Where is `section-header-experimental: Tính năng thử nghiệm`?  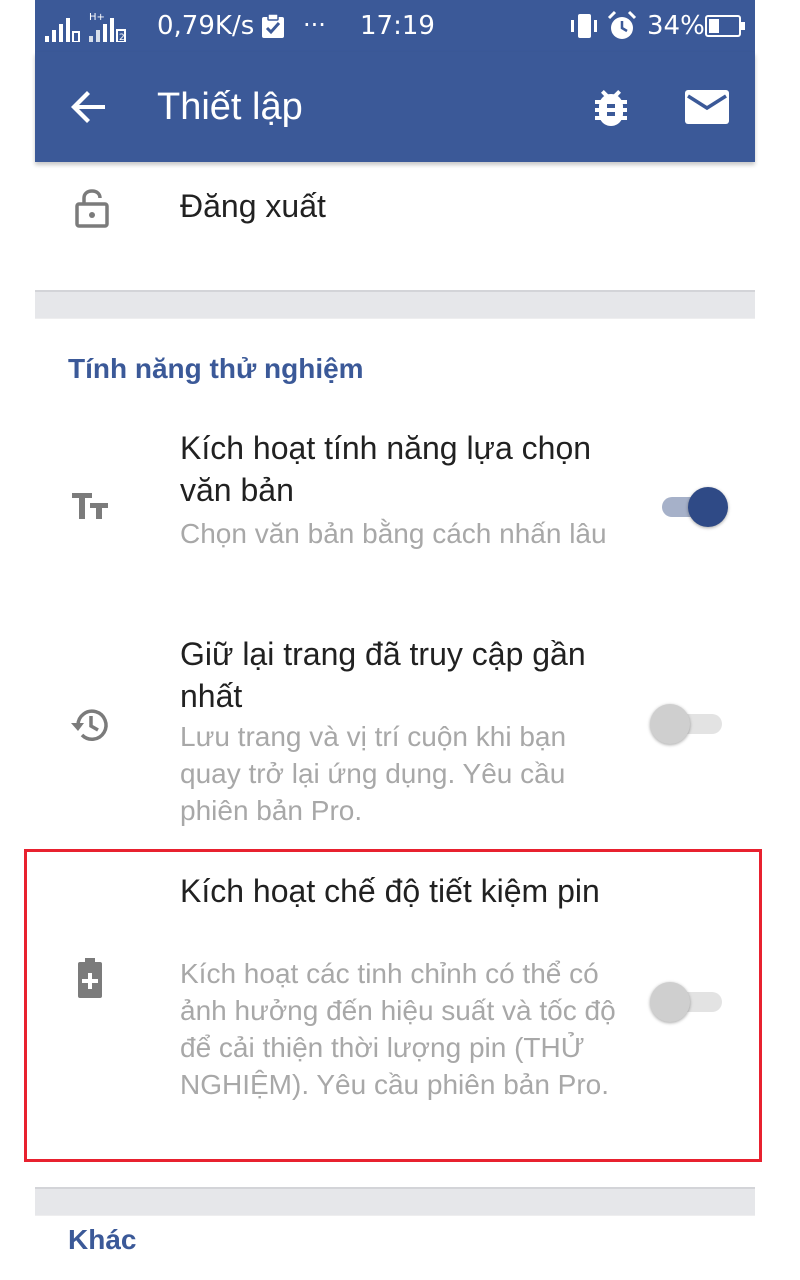
section-header-experimental: Tính năng thử nghiệm is located at coordinates (216, 368).